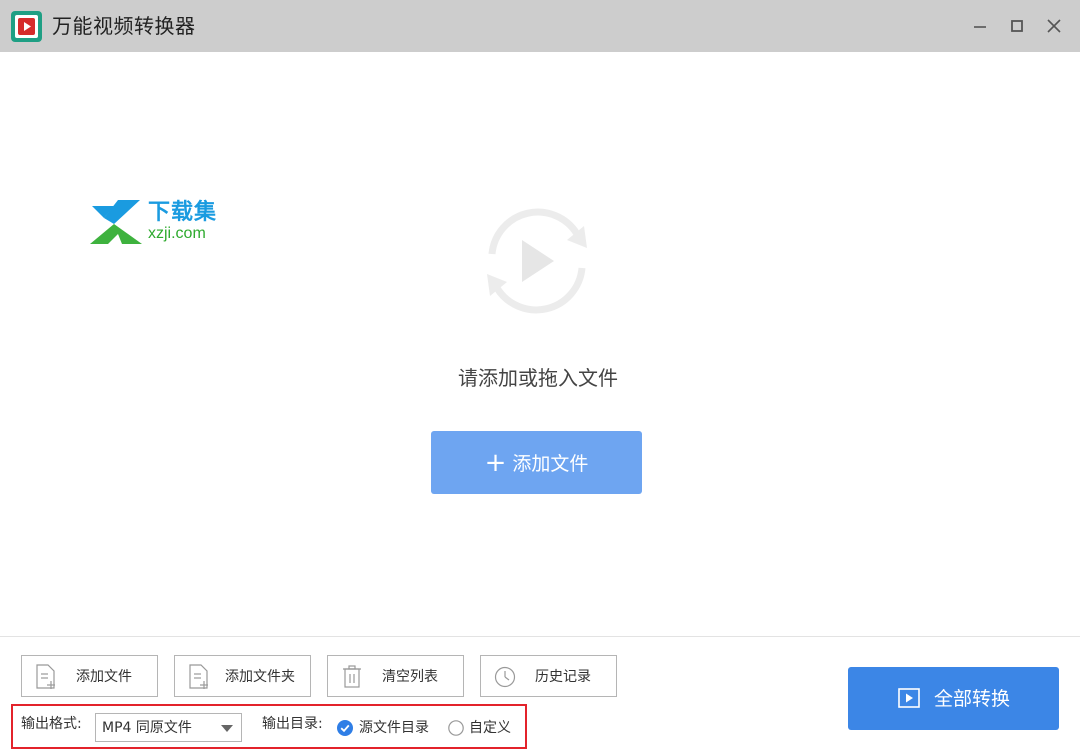 The width and height of the screenshot is (1080, 755). Describe the element at coordinates (124, 26) in the screenshot. I see `app-title: 万能视频转换器` at that location.